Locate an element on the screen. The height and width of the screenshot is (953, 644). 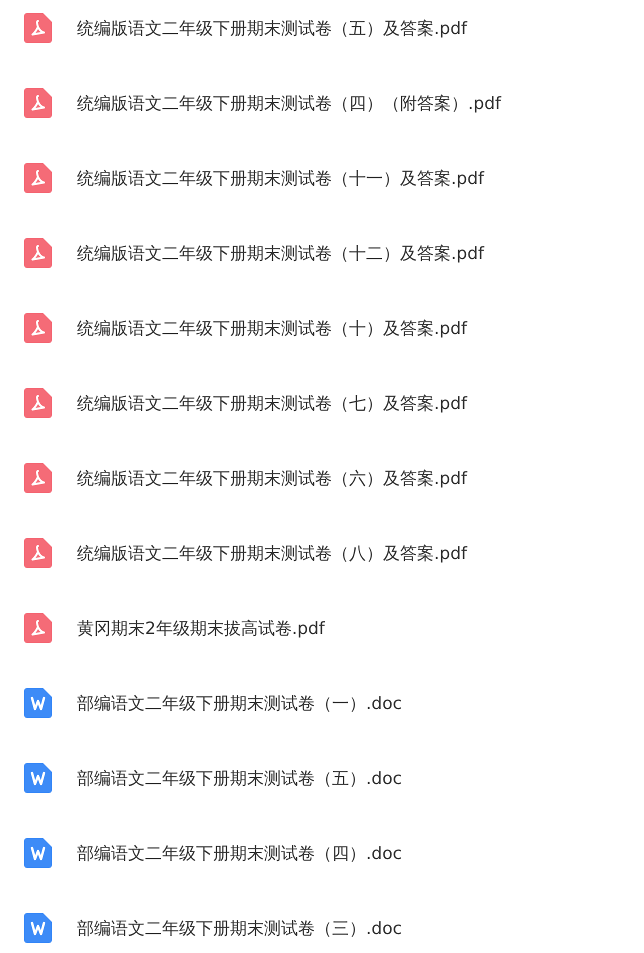
file-name-link: 统编版语文二年级下册期末测试卷（十）及答案.pdf is located at coordinates (272, 328).